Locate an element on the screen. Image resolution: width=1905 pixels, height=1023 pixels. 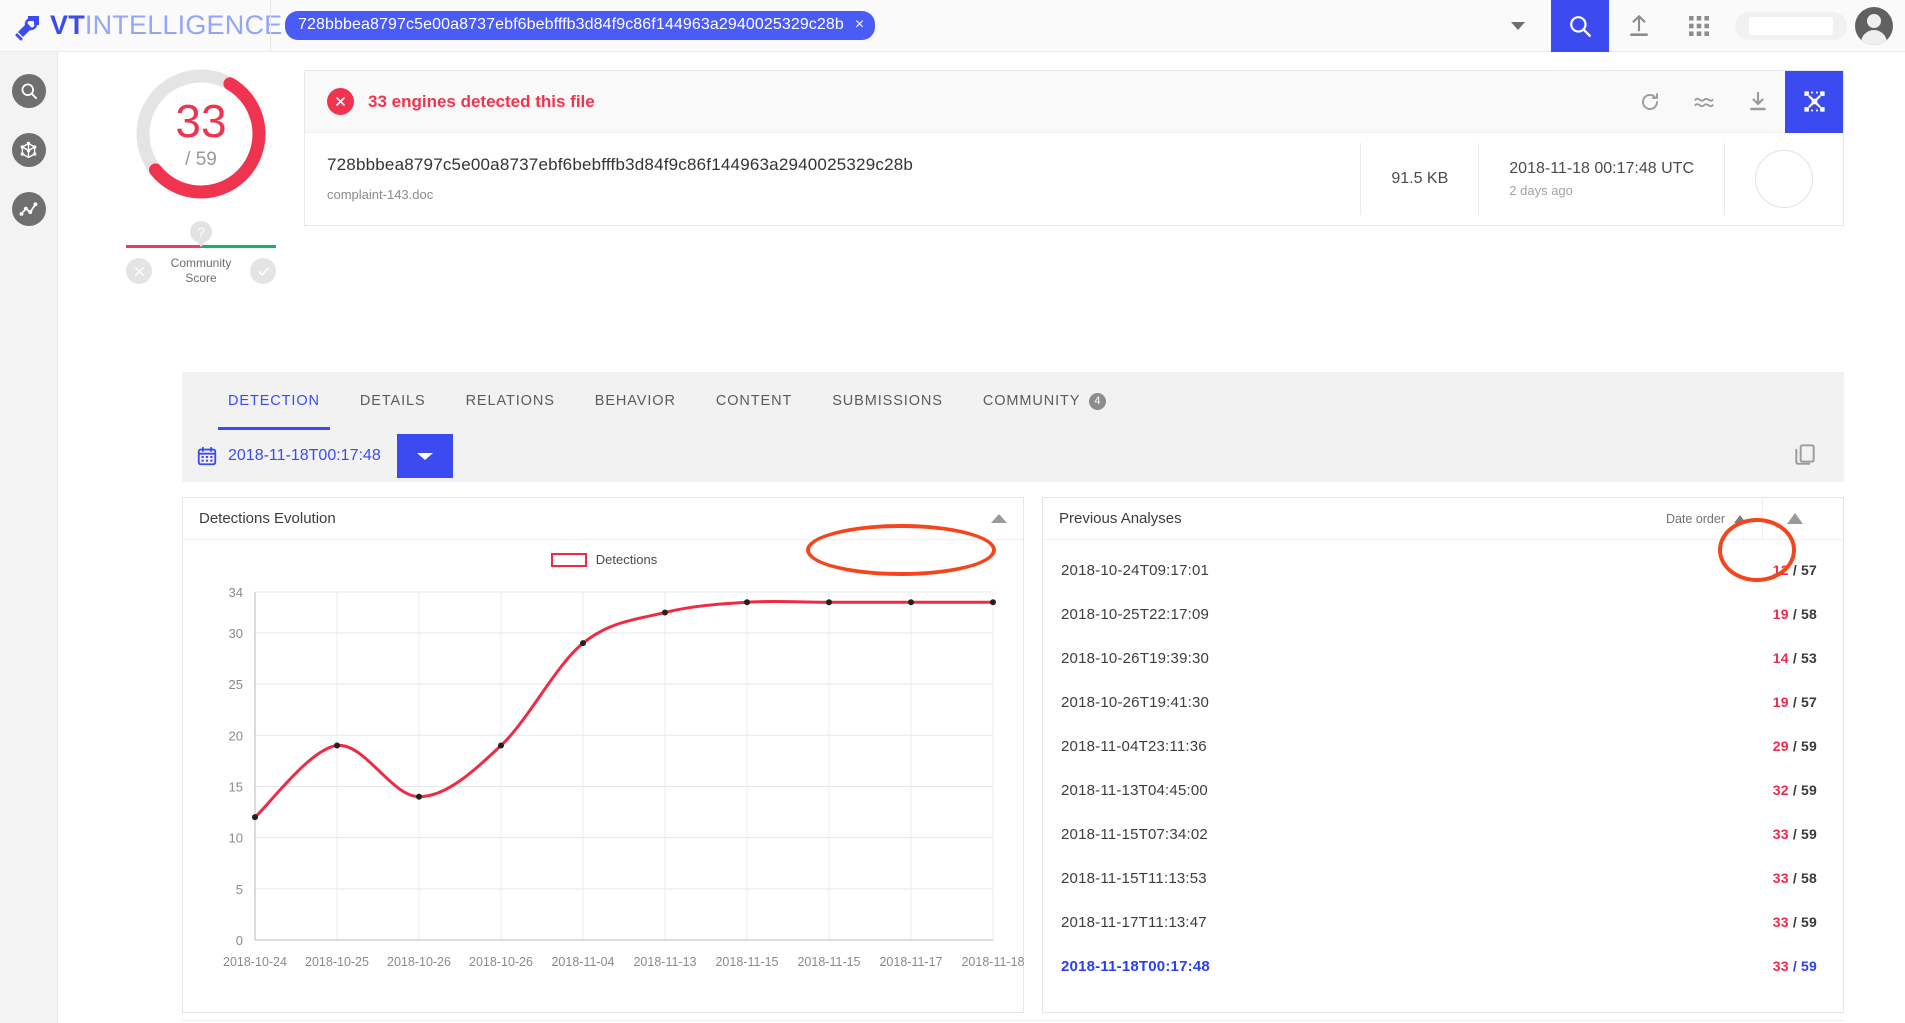
svg-text: 20 is located at coordinates (236, 735).